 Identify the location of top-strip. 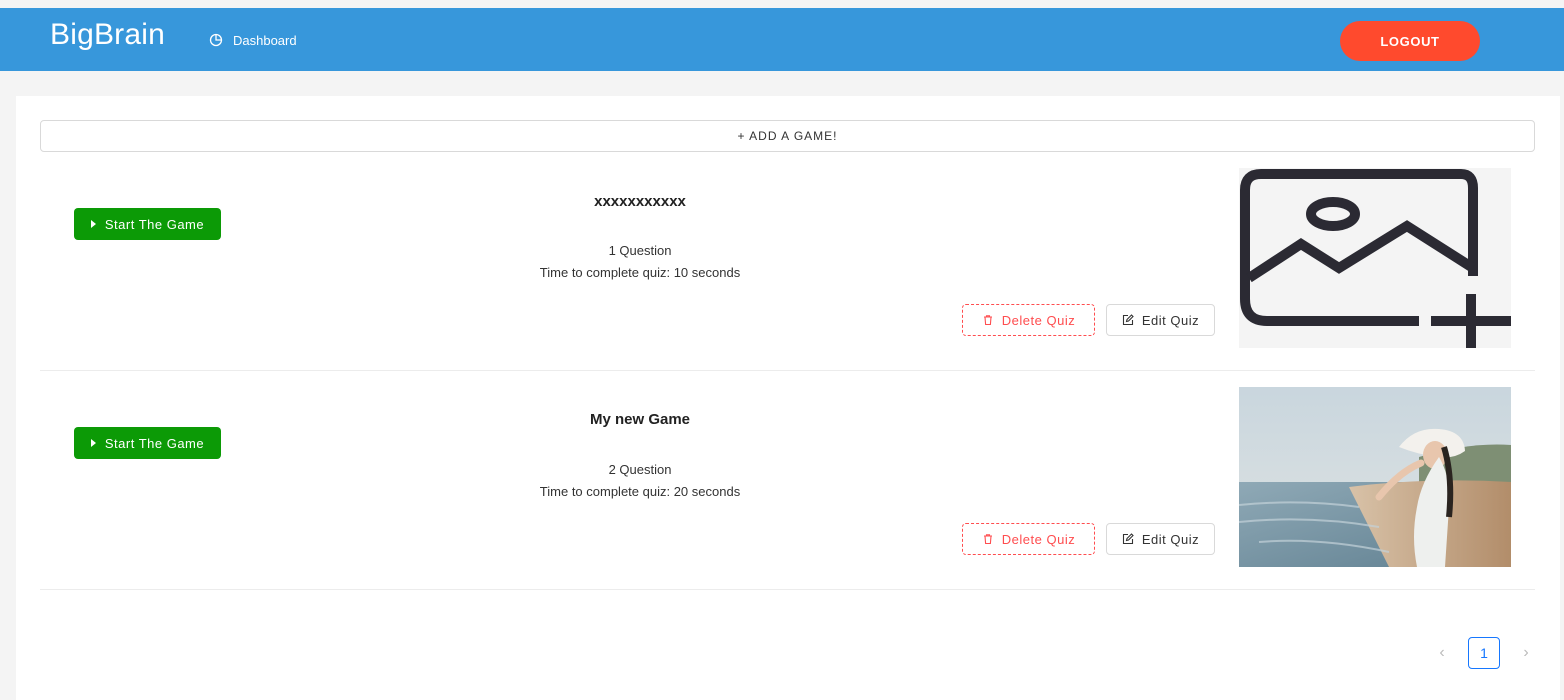
(782, 4).